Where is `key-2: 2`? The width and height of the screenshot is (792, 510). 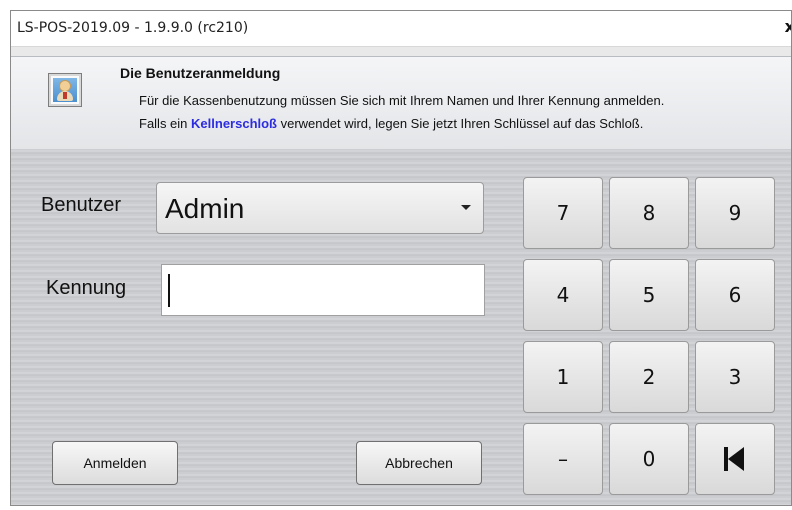
key-2: 2 is located at coordinates (649, 377).